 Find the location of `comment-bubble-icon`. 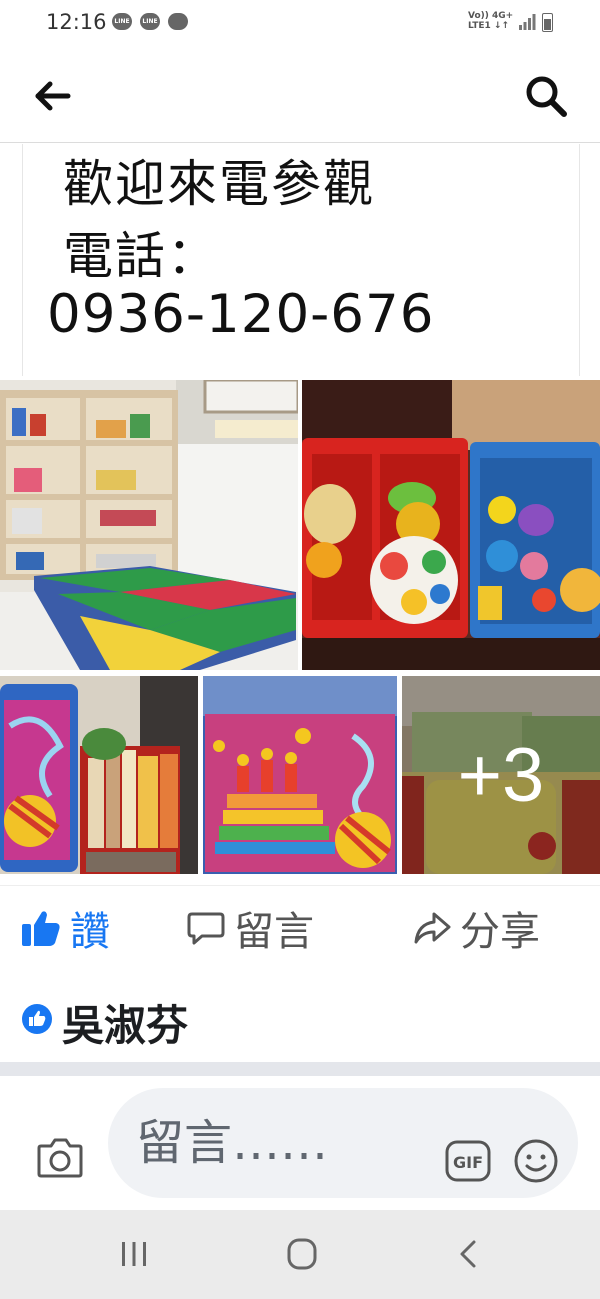

comment-bubble-icon is located at coordinates (206, 928).